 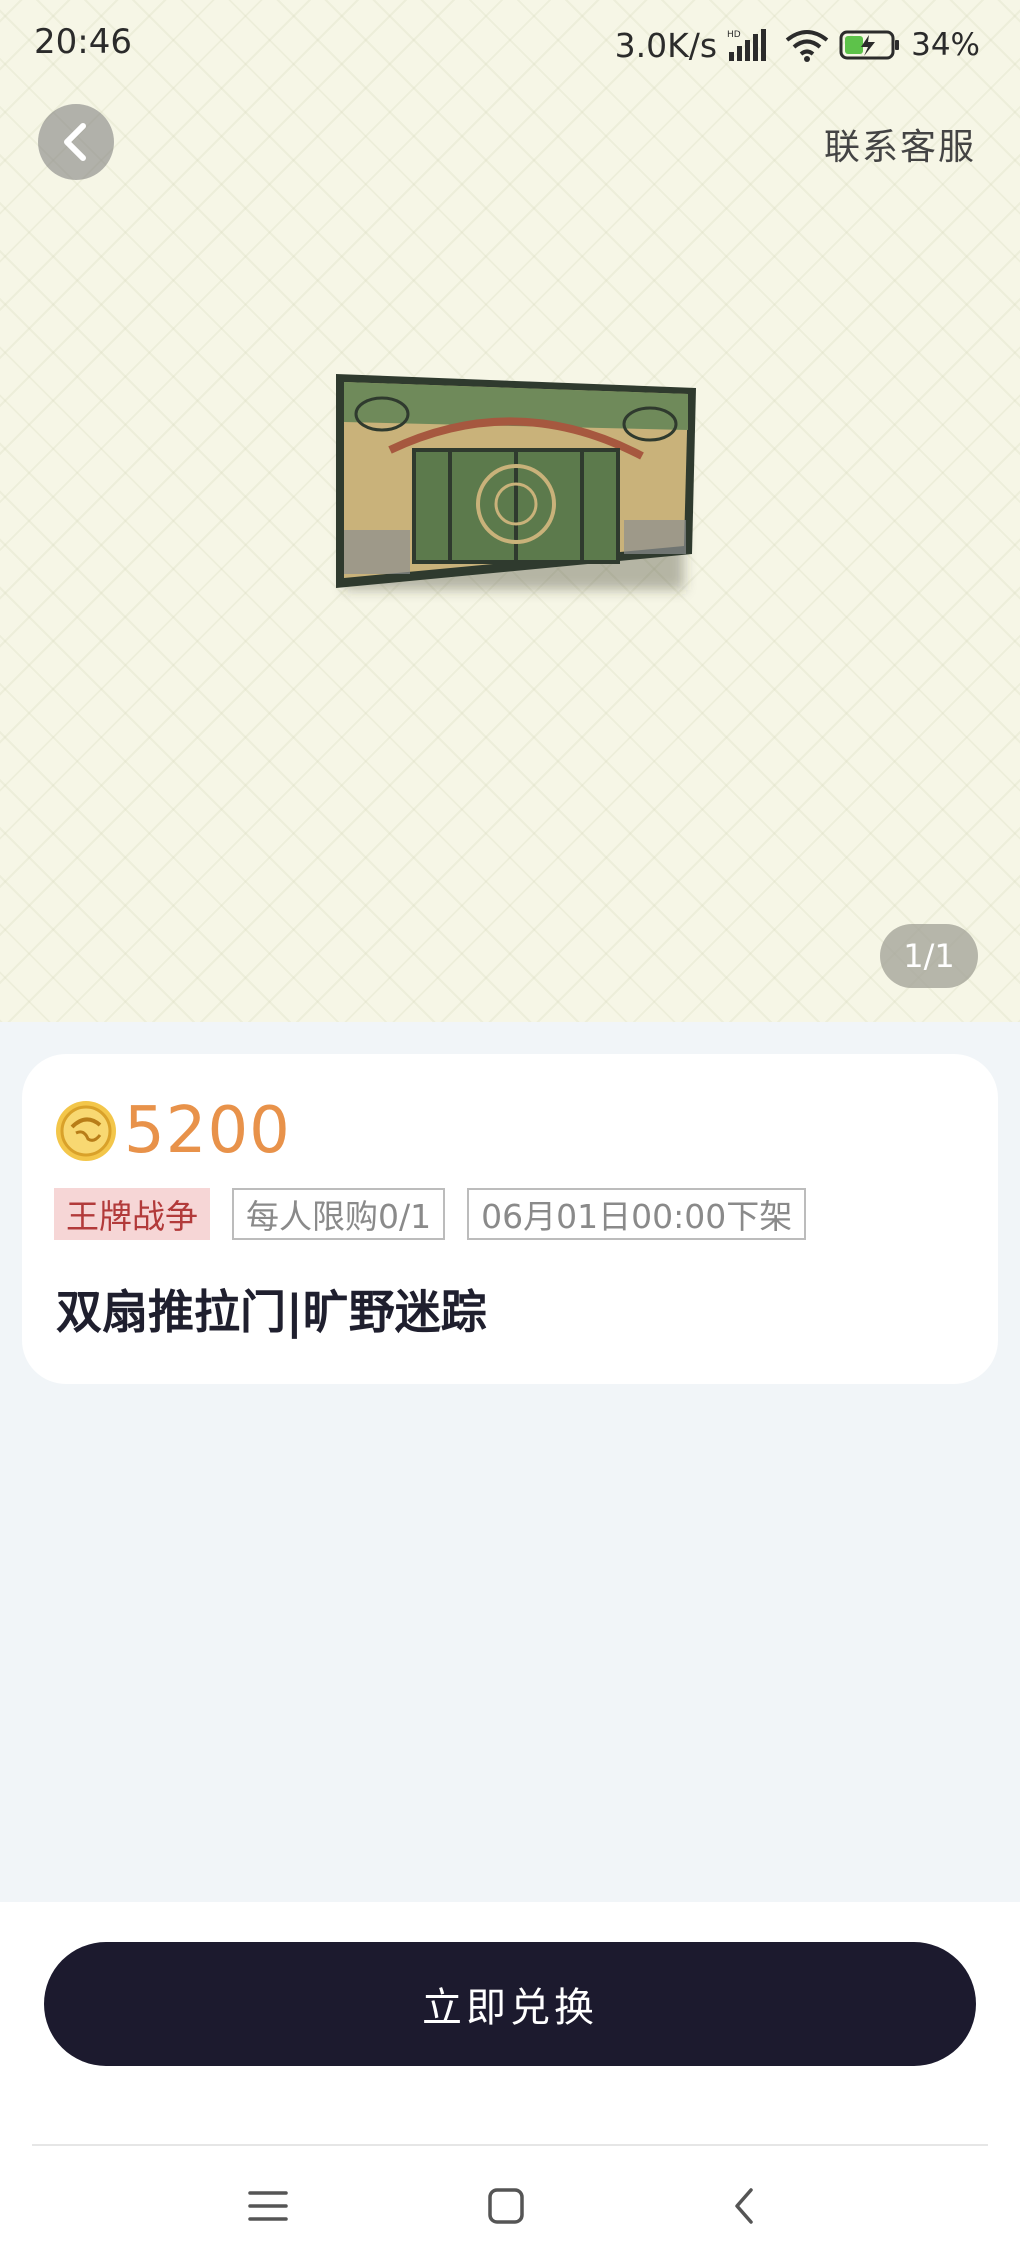 I want to click on menu-icon, so click(x=268, y=2206).